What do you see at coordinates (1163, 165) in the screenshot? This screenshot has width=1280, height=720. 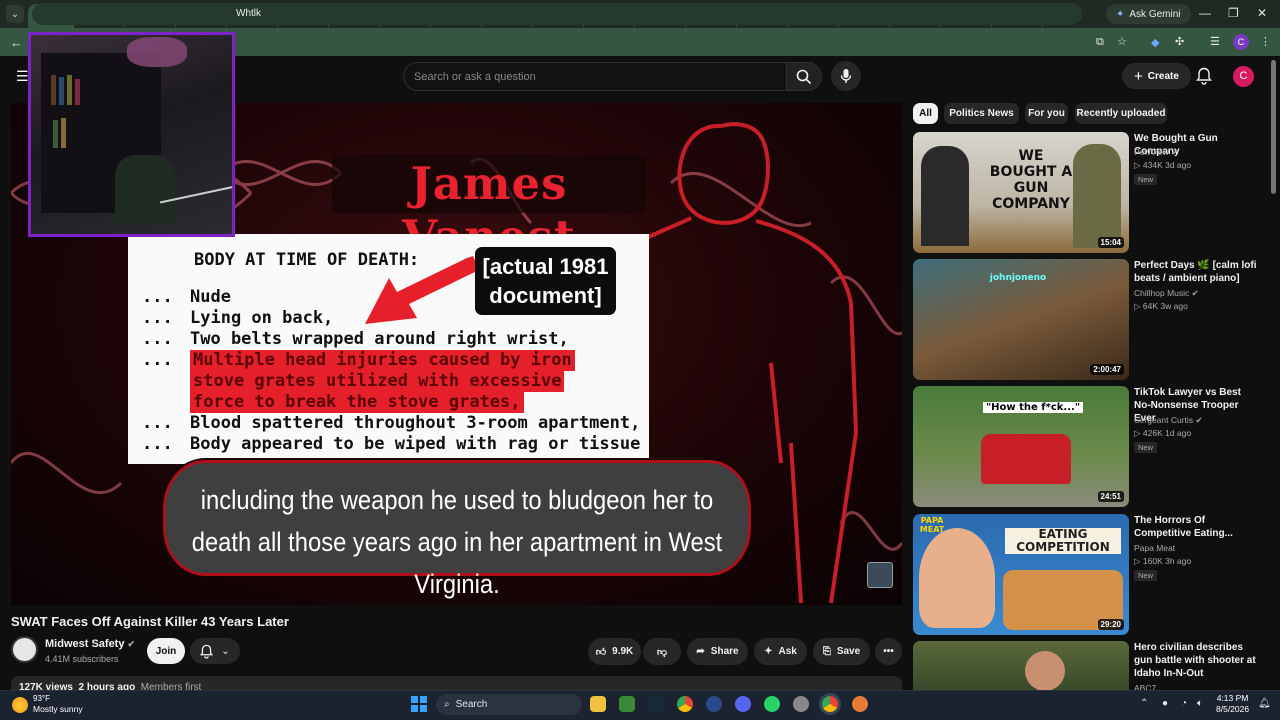 I see `recommendation-meta: ▷ 434K 3d ago` at bounding box center [1163, 165].